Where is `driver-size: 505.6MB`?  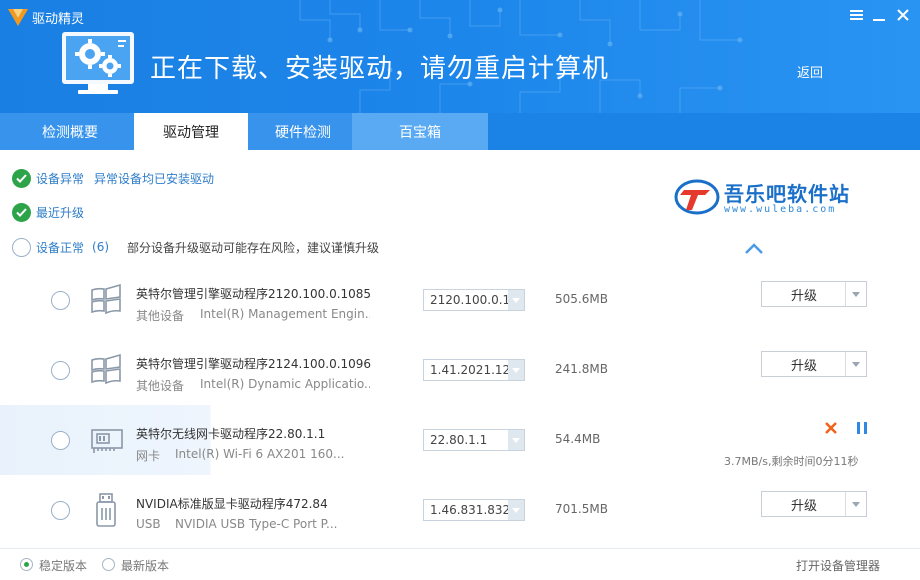
driver-size: 505.6MB is located at coordinates (581, 299).